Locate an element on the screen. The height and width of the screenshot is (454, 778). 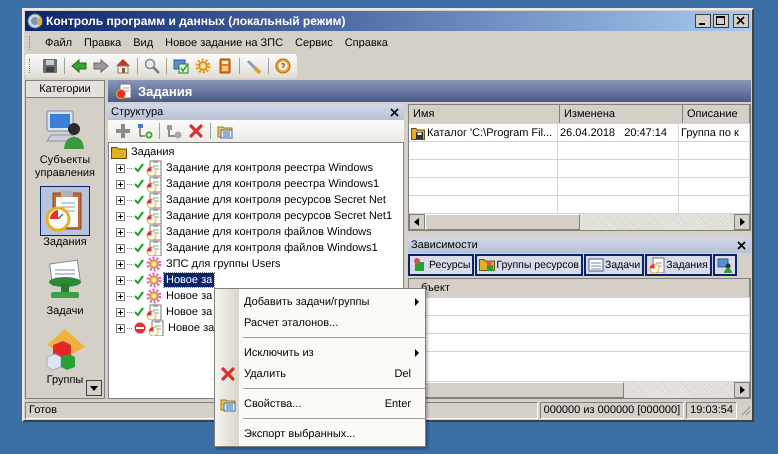
menu-item: Сервис is located at coordinates (314, 43).